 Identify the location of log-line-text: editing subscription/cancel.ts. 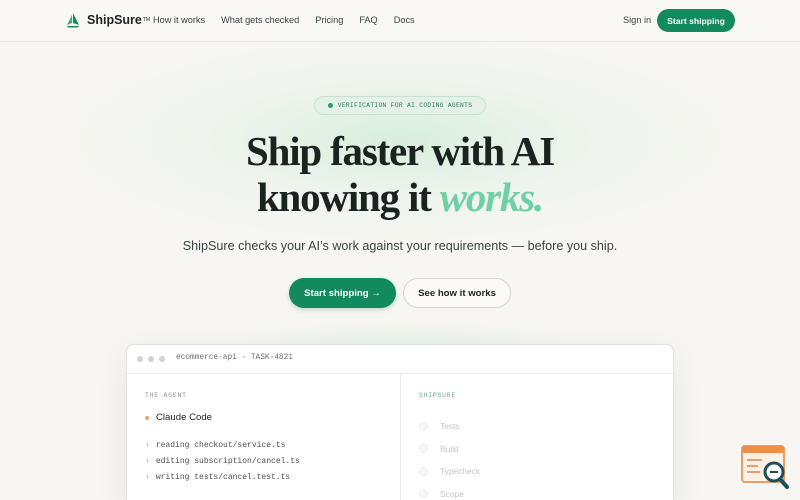
(227, 461).